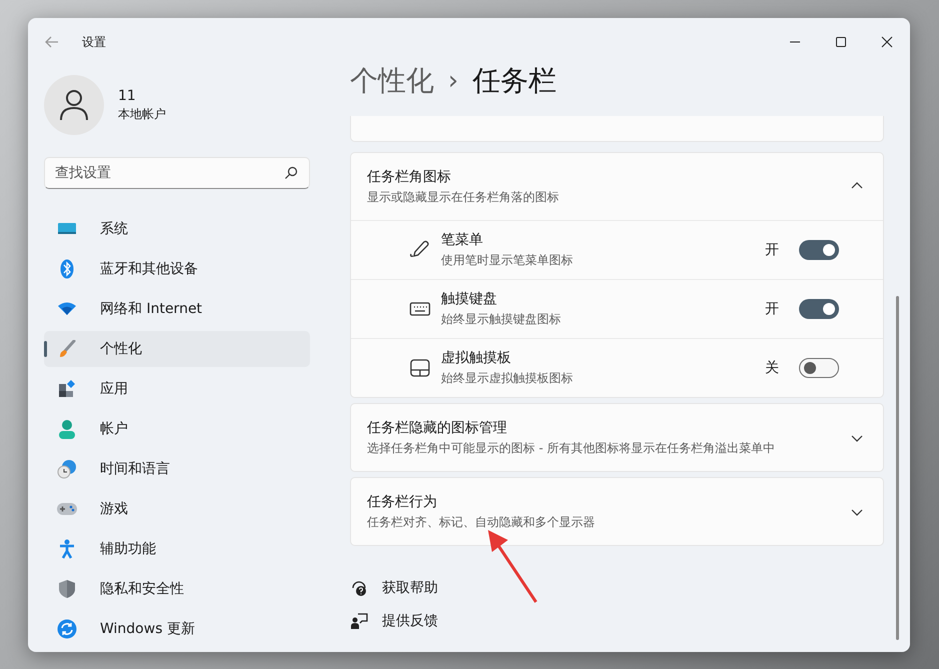 The image size is (939, 669). I want to click on nav-item: Windows 更新, so click(177, 629).